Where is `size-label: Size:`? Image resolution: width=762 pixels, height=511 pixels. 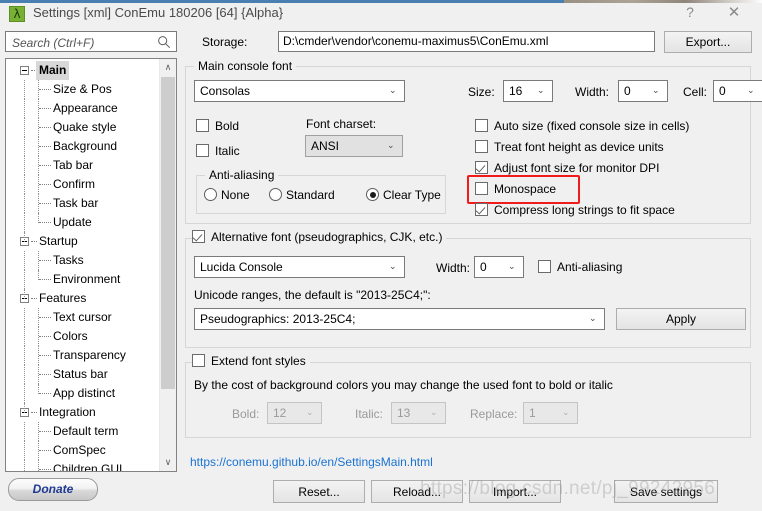
size-label: Size: is located at coordinates (481, 92).